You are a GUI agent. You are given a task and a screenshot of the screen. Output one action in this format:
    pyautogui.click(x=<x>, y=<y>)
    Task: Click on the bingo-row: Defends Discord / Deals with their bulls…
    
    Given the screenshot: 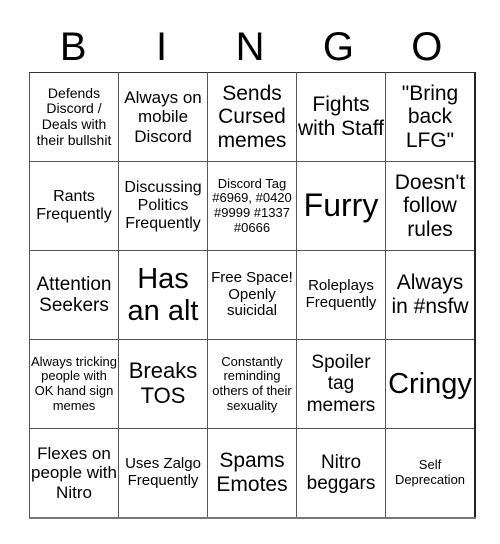 What is the action you would take?
    pyautogui.click(x=252, y=117)
    